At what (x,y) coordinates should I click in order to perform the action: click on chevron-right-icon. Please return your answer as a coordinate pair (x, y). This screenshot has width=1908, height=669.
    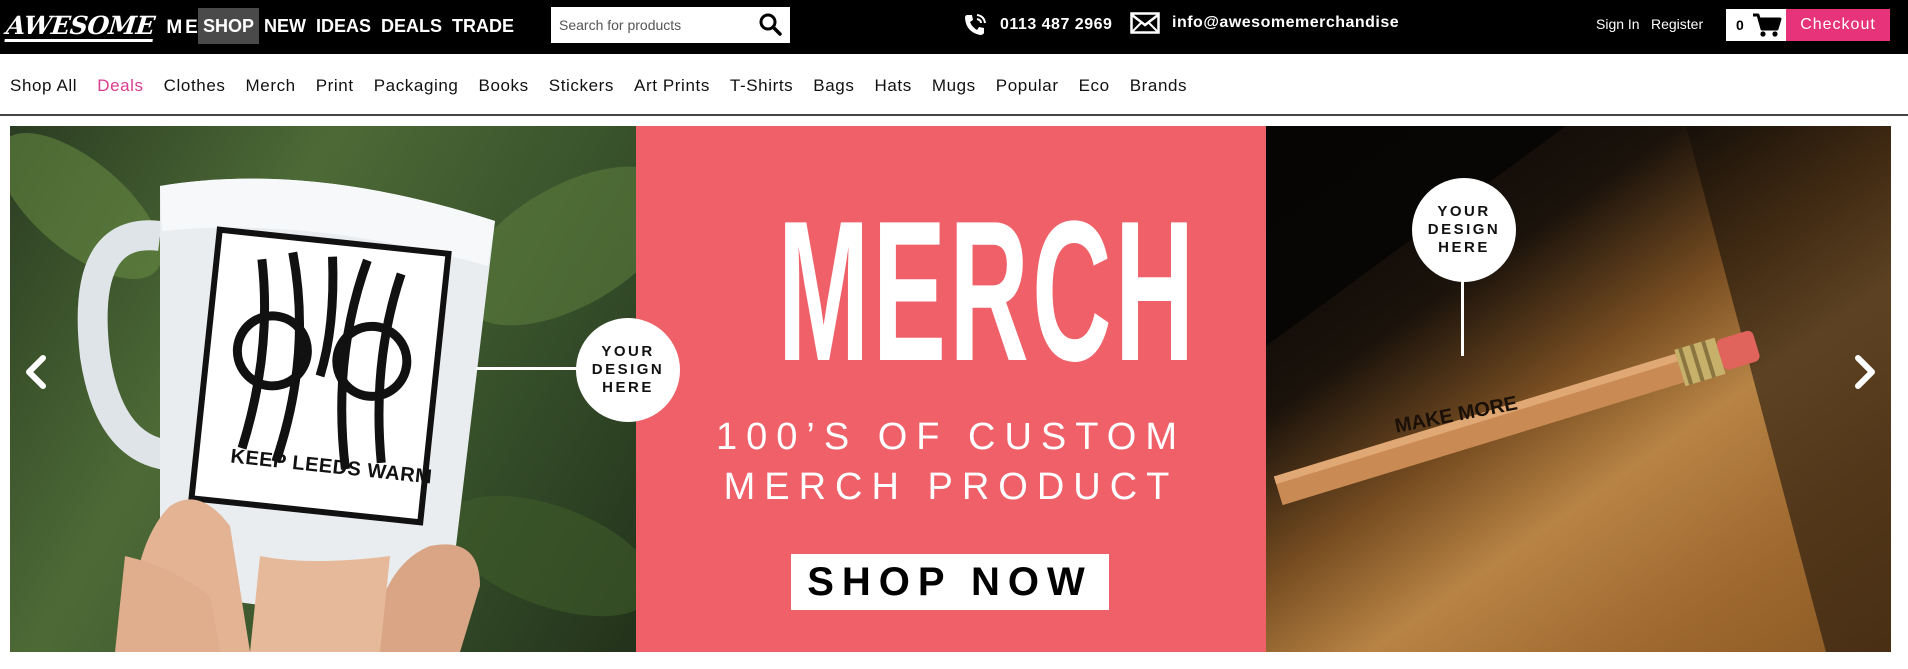
    Looking at the image, I should click on (1865, 372).